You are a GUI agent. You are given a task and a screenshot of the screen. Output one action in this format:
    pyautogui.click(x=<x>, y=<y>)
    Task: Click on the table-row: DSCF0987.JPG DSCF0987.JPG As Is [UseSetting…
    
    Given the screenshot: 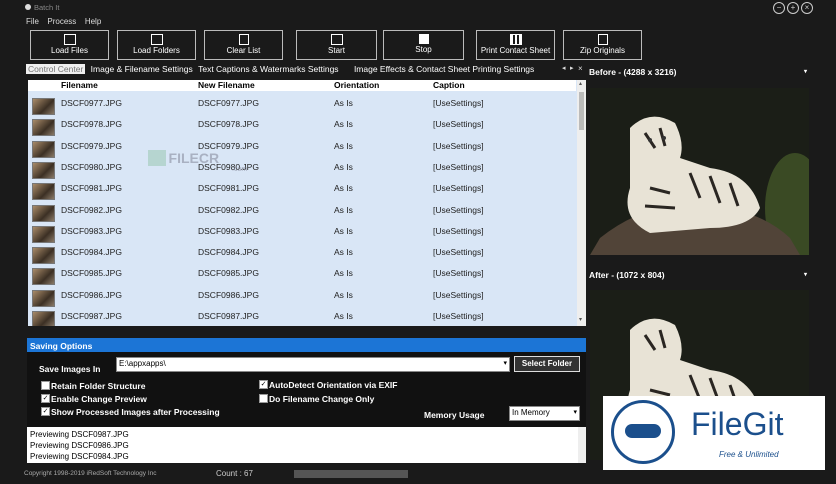 What is the action you would take?
    pyautogui.click(x=302, y=315)
    